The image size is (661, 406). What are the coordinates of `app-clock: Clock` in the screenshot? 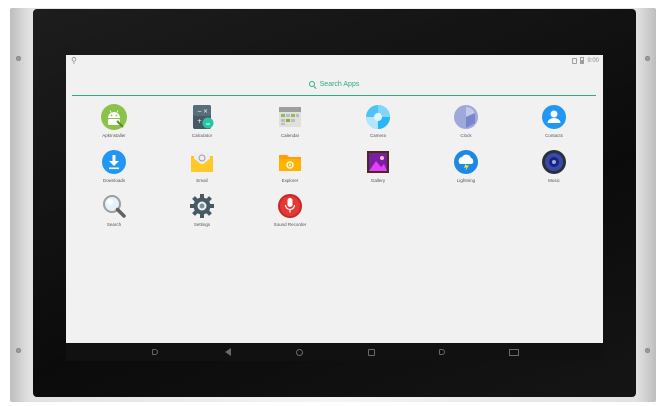 It's located at (466, 121).